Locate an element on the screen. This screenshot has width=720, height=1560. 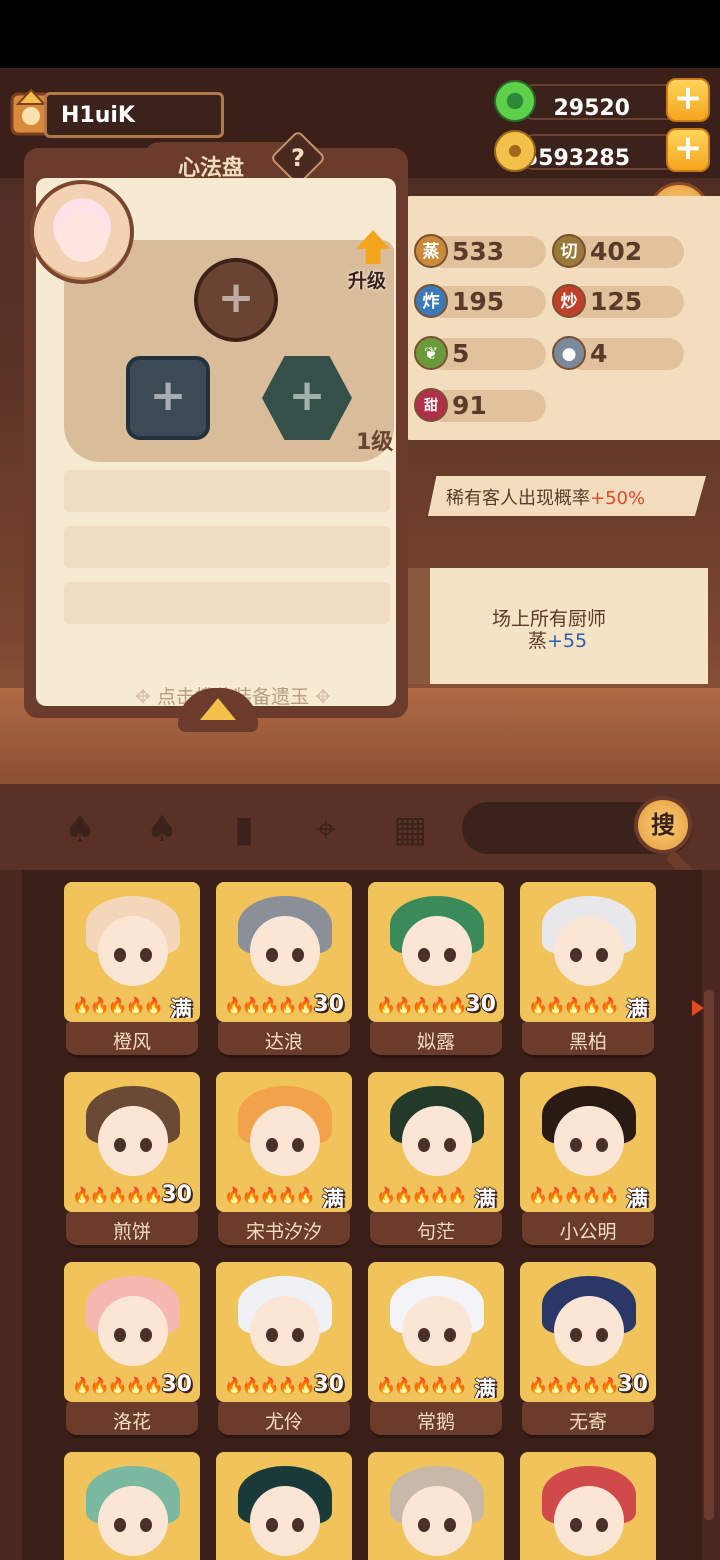
player-info: H1uiK is located at coordinates (114, 114).